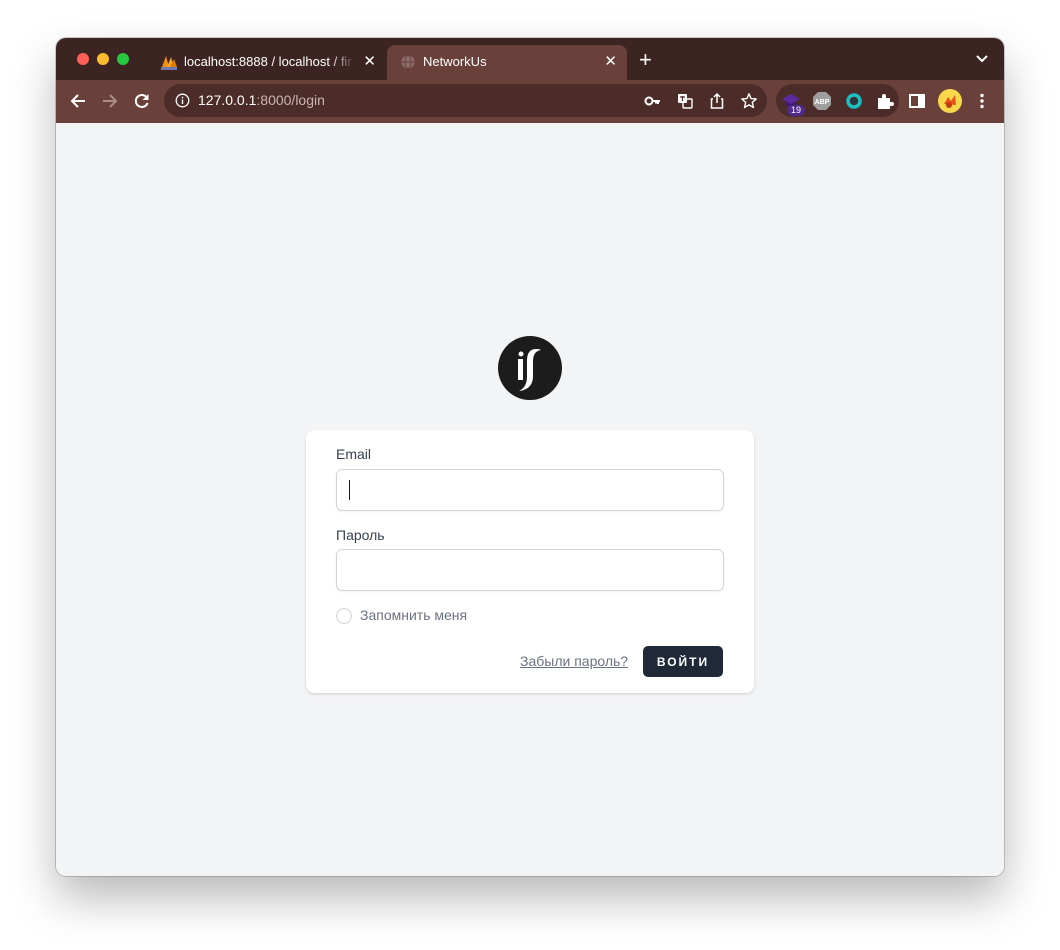 The height and width of the screenshot is (950, 1060). Describe the element at coordinates (574, 661) in the screenshot. I see `forgot-password-link: Забыли пароль?` at that location.